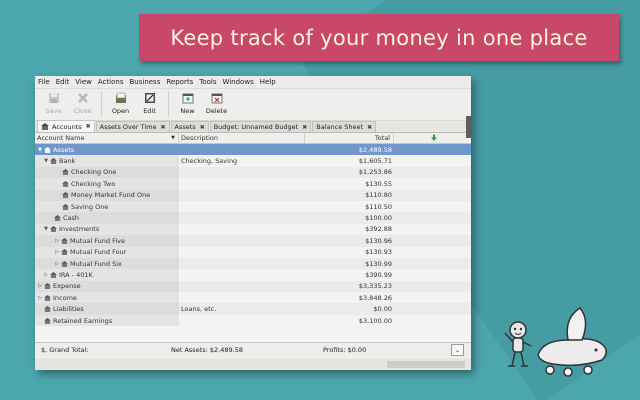 The width and height of the screenshot is (640, 400). Describe the element at coordinates (378, 274) in the screenshot. I see `account-total: $390.99` at that location.